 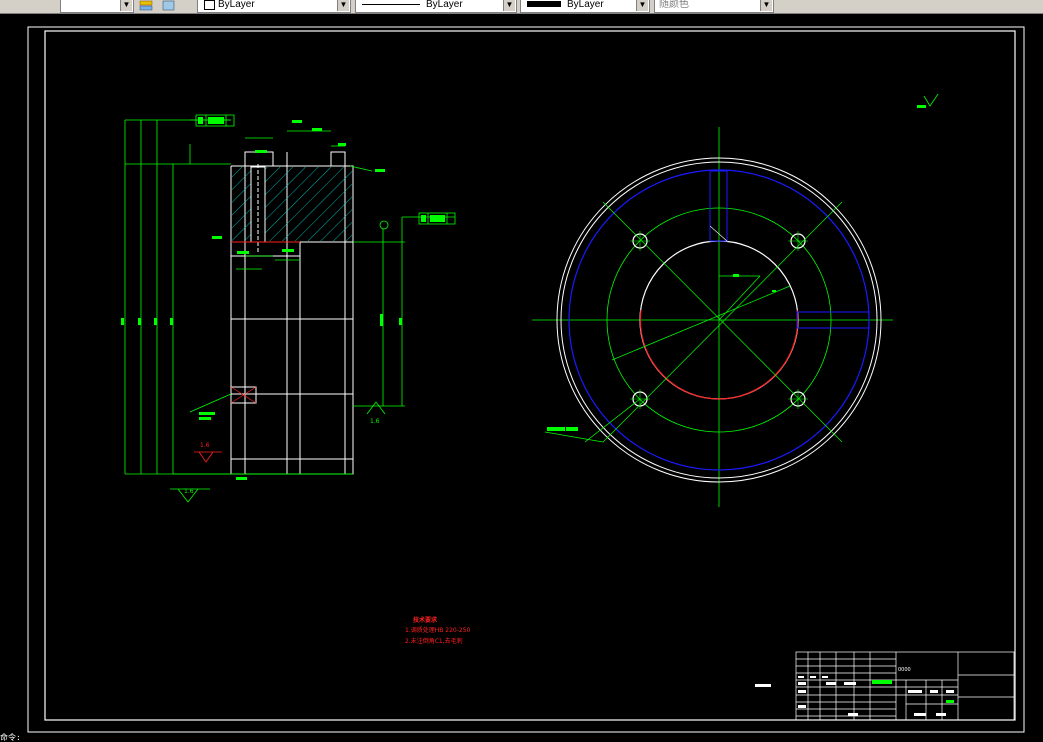 I want to click on roughness-symbol, so click(x=931, y=100).